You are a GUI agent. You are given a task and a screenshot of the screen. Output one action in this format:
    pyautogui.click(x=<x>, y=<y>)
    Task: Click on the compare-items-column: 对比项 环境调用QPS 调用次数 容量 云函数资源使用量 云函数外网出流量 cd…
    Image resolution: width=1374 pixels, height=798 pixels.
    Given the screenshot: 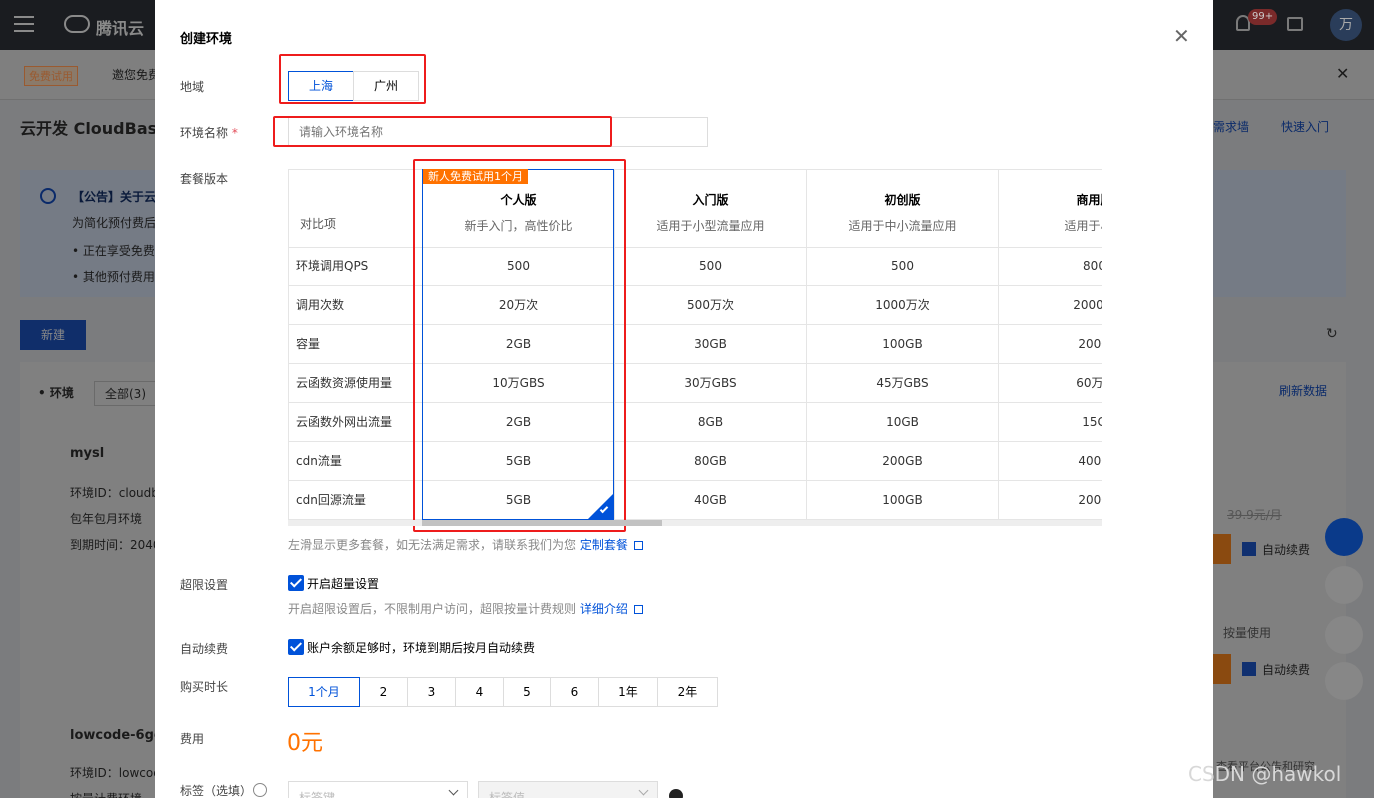 What is the action you would take?
    pyautogui.click(x=356, y=345)
    